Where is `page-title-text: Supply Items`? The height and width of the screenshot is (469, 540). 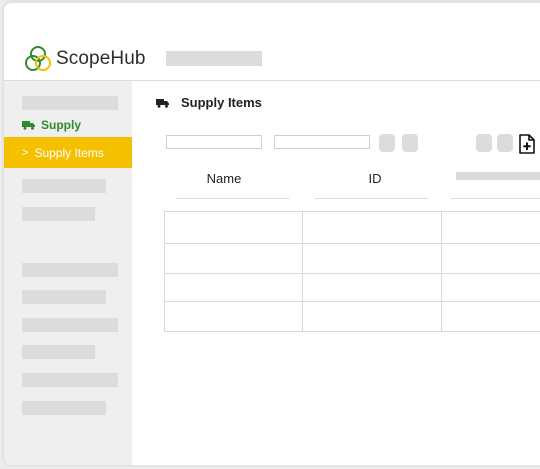
page-title-text: Supply Items is located at coordinates (221, 102).